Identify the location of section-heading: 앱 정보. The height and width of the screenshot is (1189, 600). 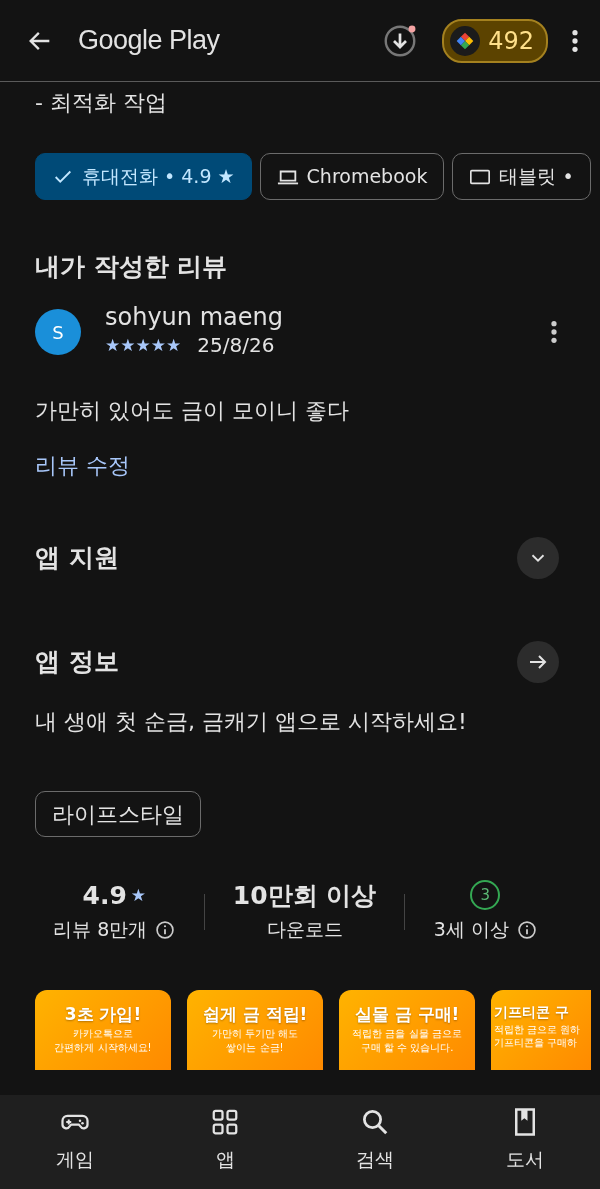
(77, 662).